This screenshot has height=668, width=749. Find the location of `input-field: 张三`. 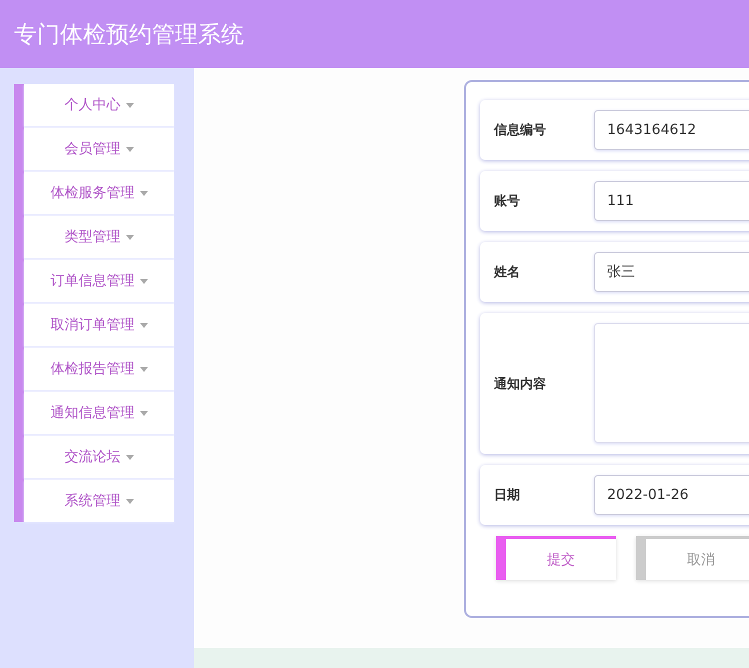

input-field: 张三 is located at coordinates (671, 272).